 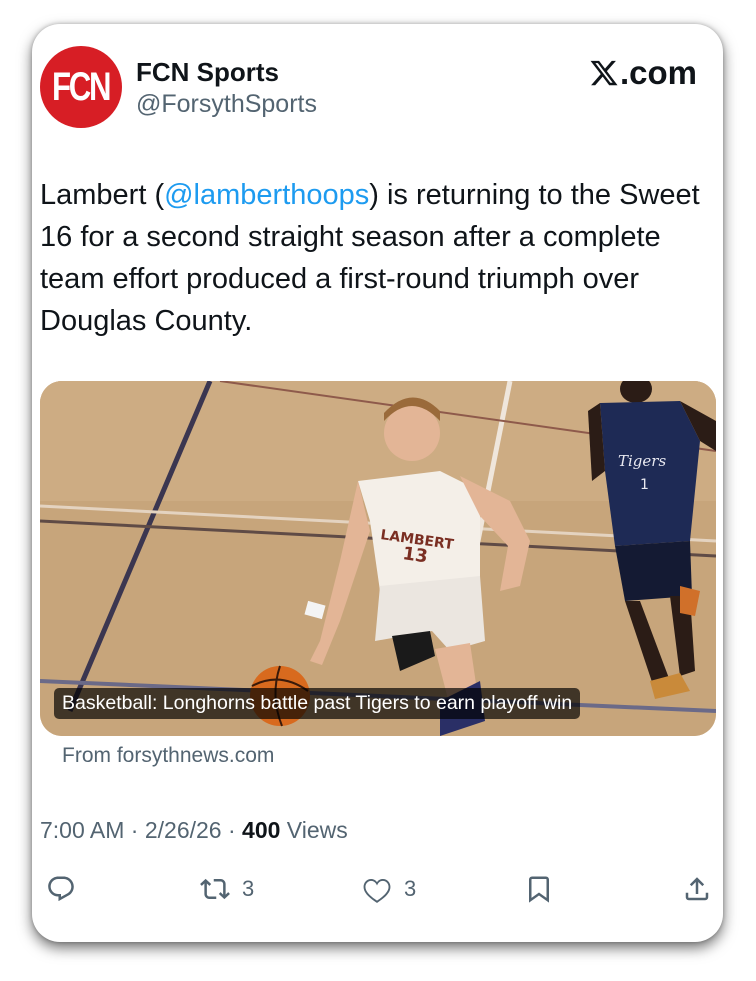 What do you see at coordinates (642, 461) in the screenshot?
I see `away-jersey-name: Tigers` at bounding box center [642, 461].